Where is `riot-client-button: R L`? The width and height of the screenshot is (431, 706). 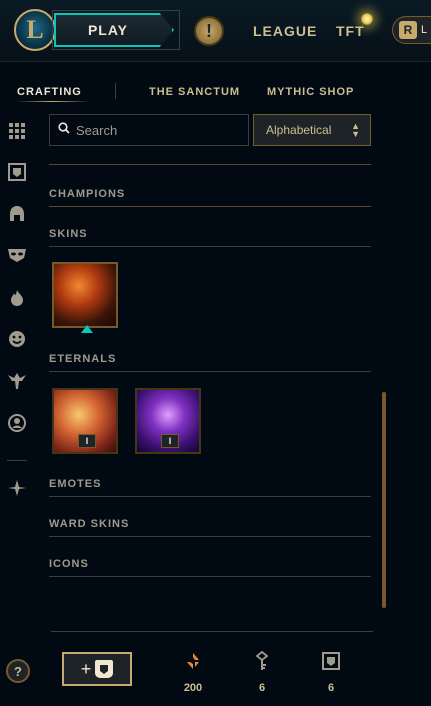
riot-client-button: R L is located at coordinates (411, 30).